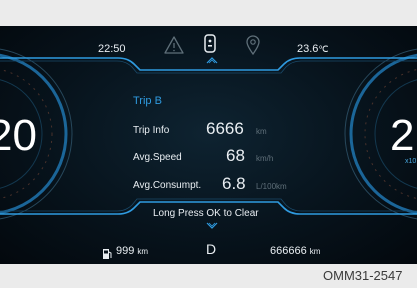 This screenshot has height=288, width=417. What do you see at coordinates (212, 225) in the screenshot?
I see `chevron-down-icon` at bounding box center [212, 225].